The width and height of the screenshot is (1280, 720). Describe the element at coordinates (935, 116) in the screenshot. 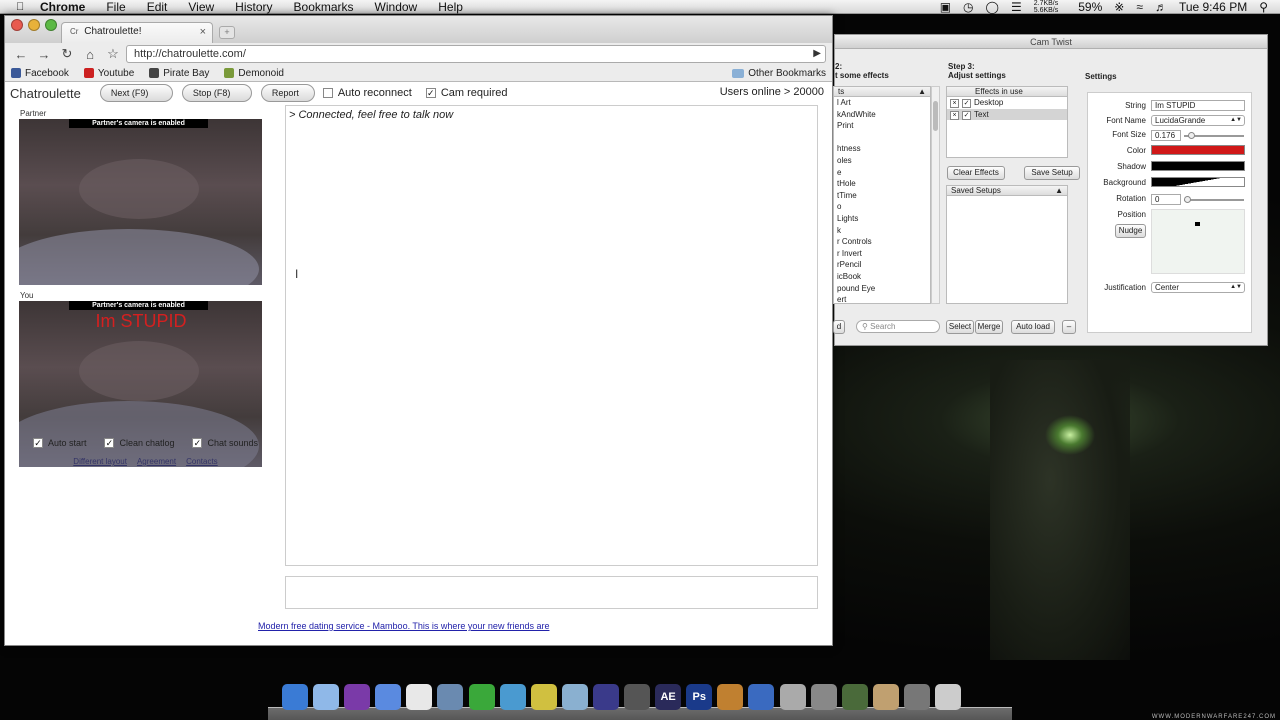

I see `scrollbar-thumb` at that location.